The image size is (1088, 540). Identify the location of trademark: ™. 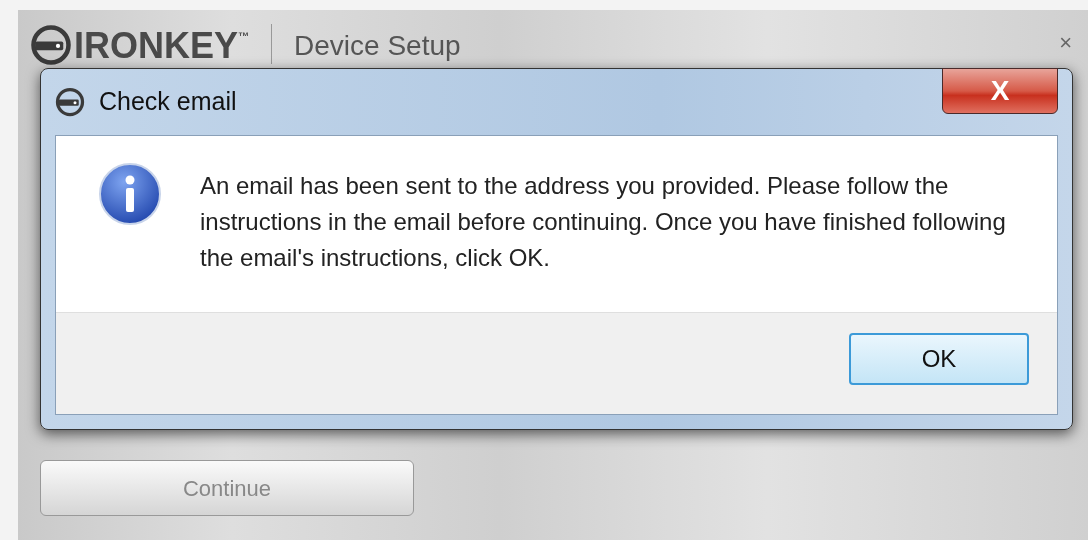
(244, 35).